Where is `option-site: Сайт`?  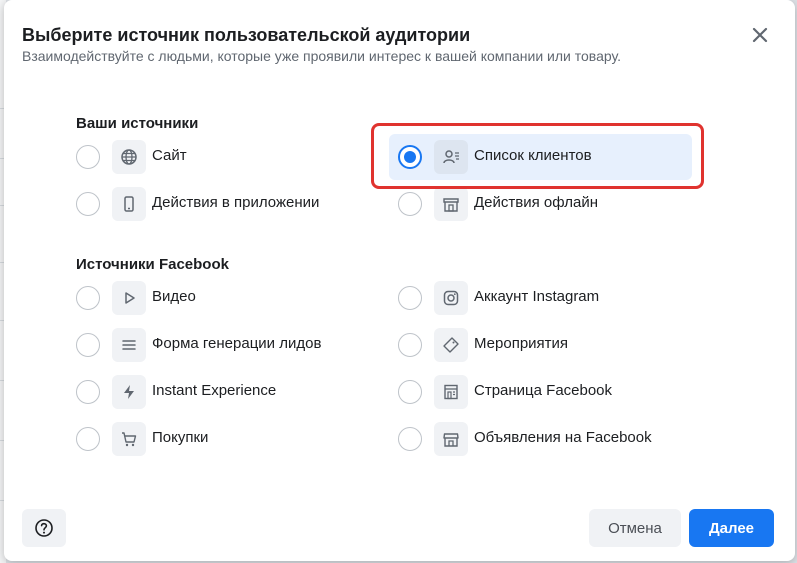
option-site: Сайт is located at coordinates (216, 158).